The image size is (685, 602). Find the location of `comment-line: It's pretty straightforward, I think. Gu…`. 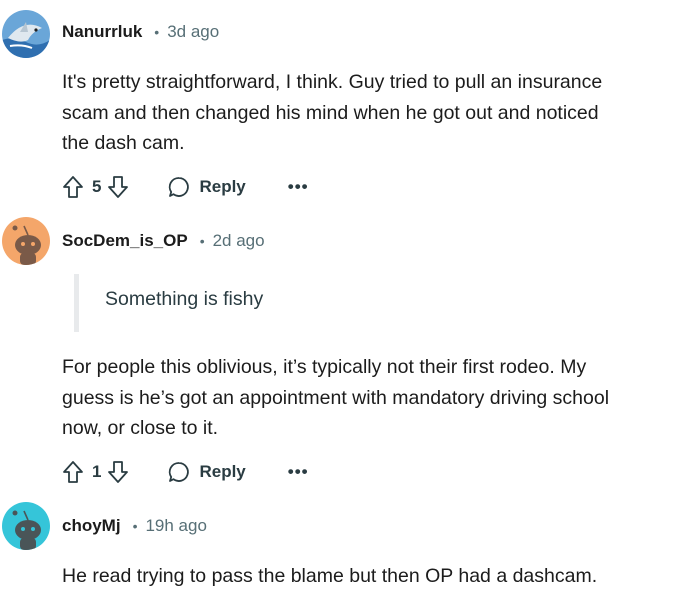

comment-line: It's pretty straightforward, I think. Gu… is located at coordinates (332, 82).